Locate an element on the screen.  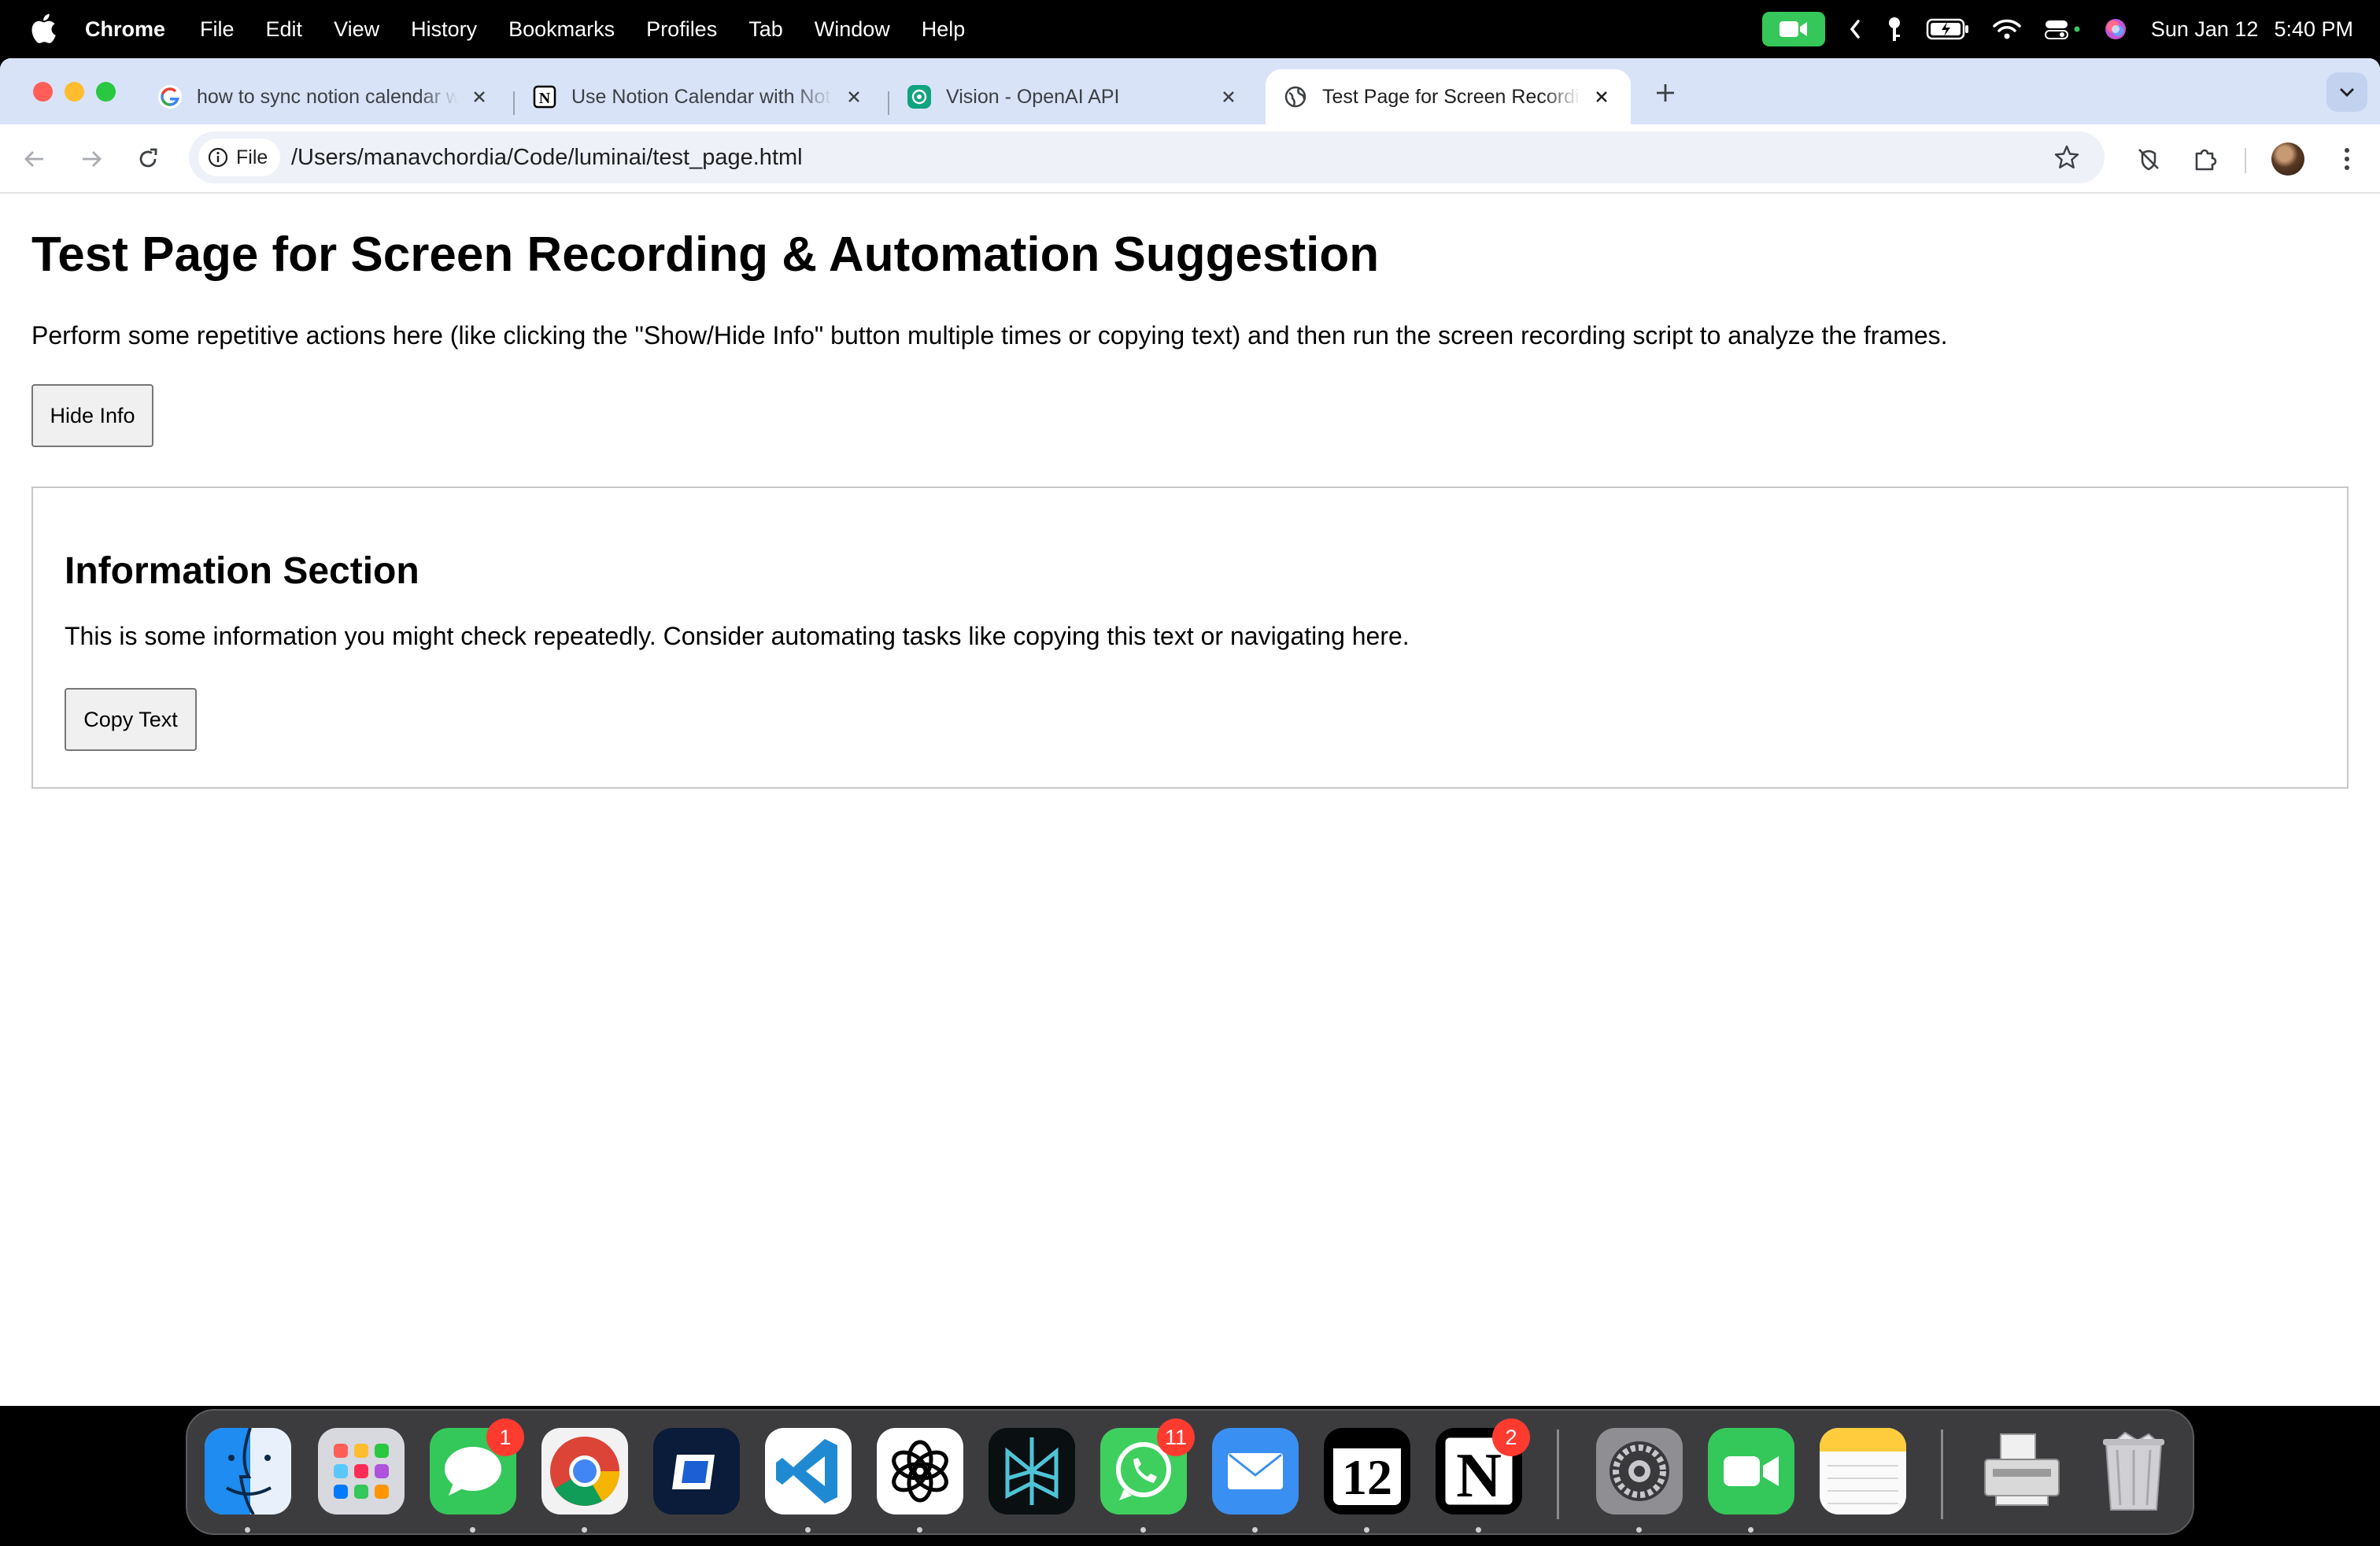
close-window-button is located at coordinates (43, 92).